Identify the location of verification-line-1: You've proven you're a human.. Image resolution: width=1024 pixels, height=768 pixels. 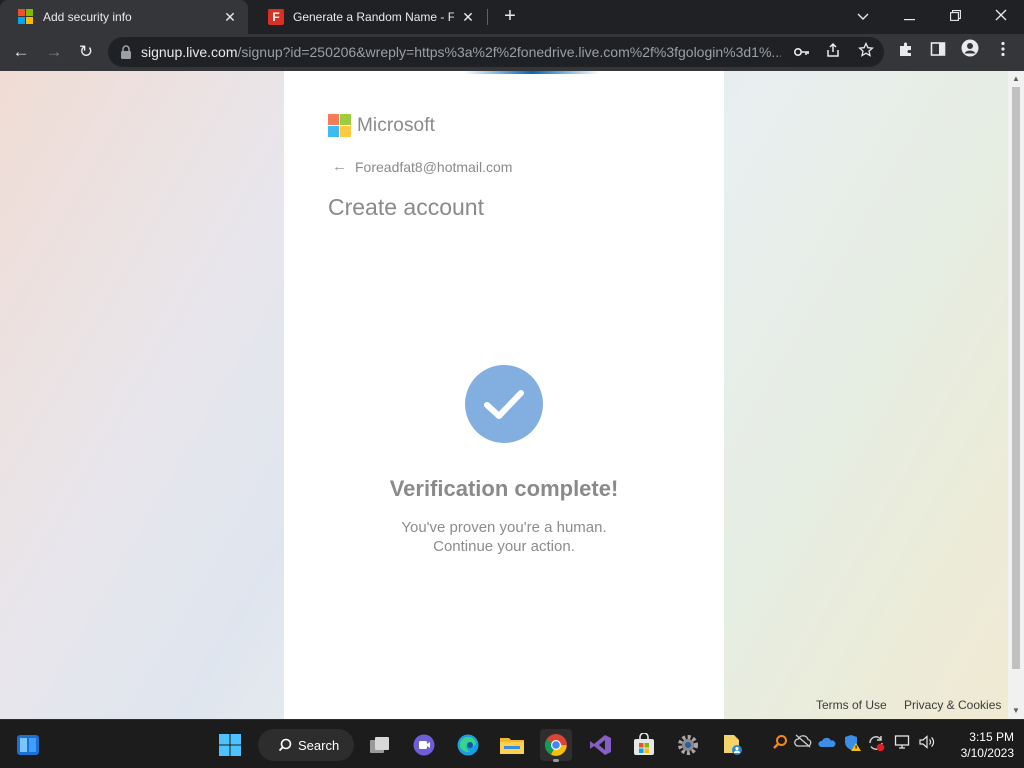
(504, 527).